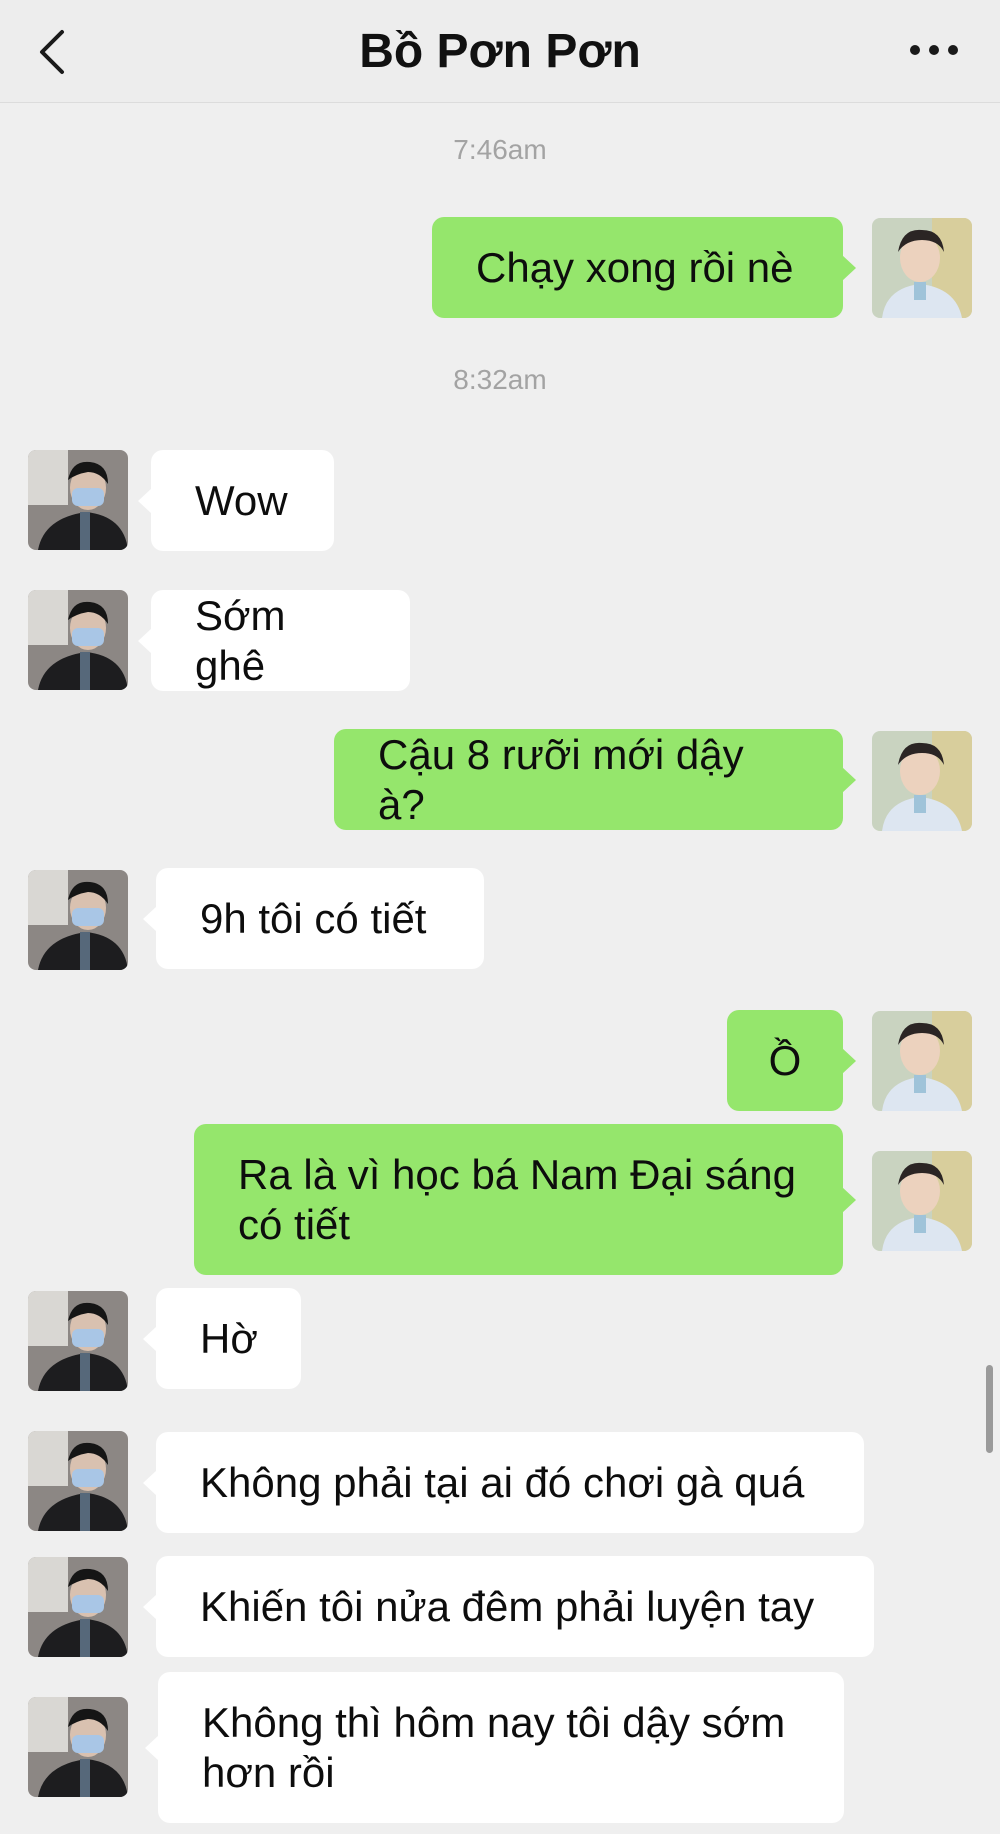  I want to click on message-bubble-received: Wow, so click(236, 500).